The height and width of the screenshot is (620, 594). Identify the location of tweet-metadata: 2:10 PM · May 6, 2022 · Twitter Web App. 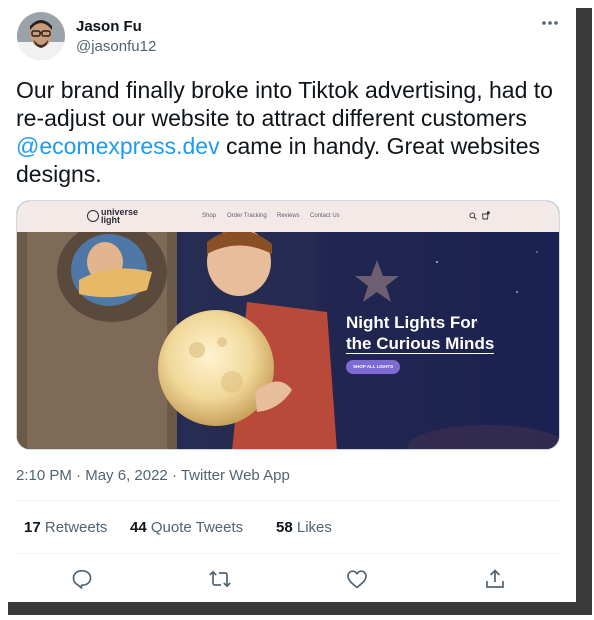
(153, 475).